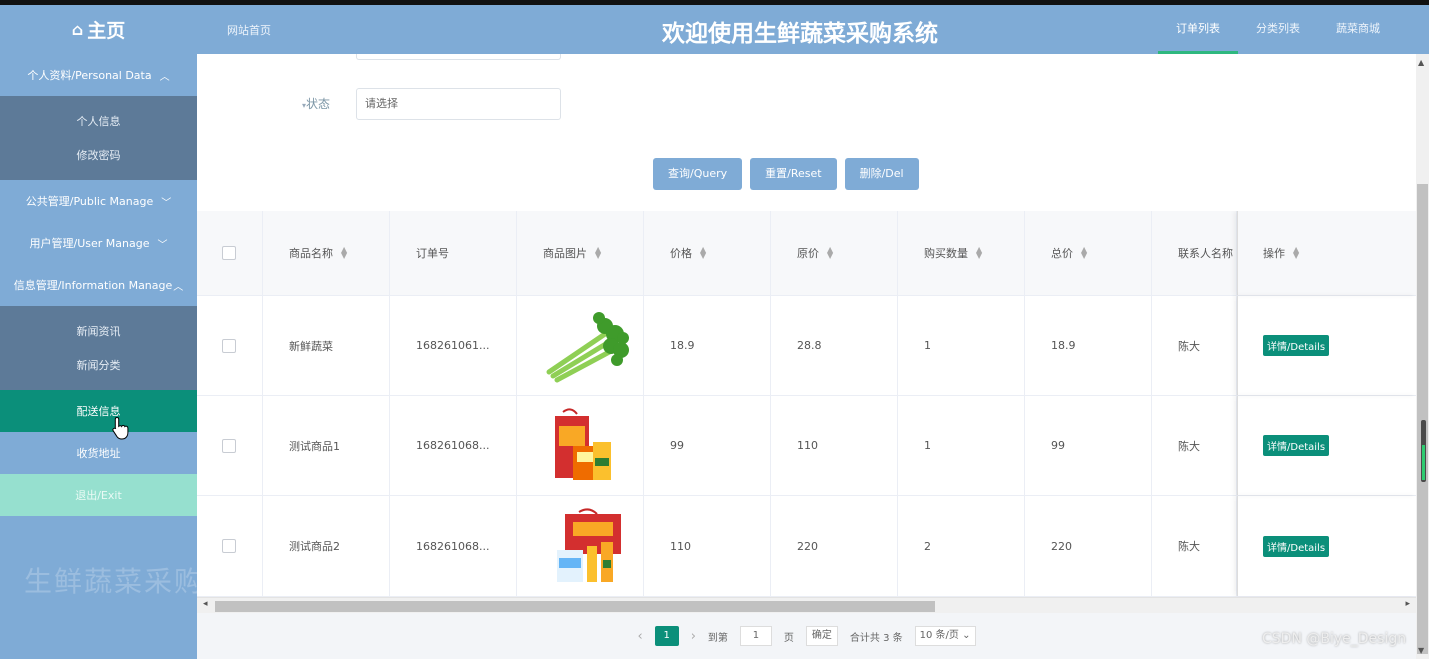  Describe the element at coordinates (77, 29) in the screenshot. I see `home-icon: ⌂` at that location.